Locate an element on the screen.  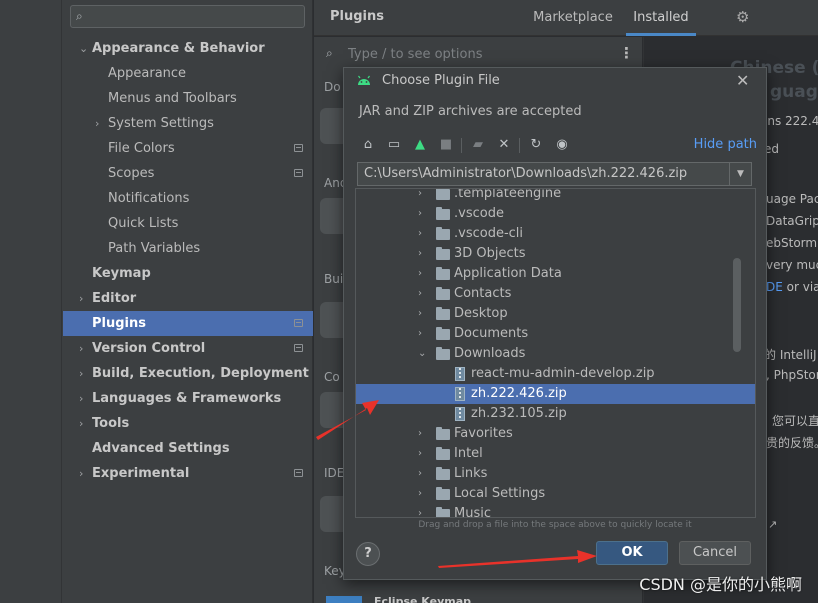
plugin-detail-desc: 的 IntelliJ is located at coordinates (790, 355).